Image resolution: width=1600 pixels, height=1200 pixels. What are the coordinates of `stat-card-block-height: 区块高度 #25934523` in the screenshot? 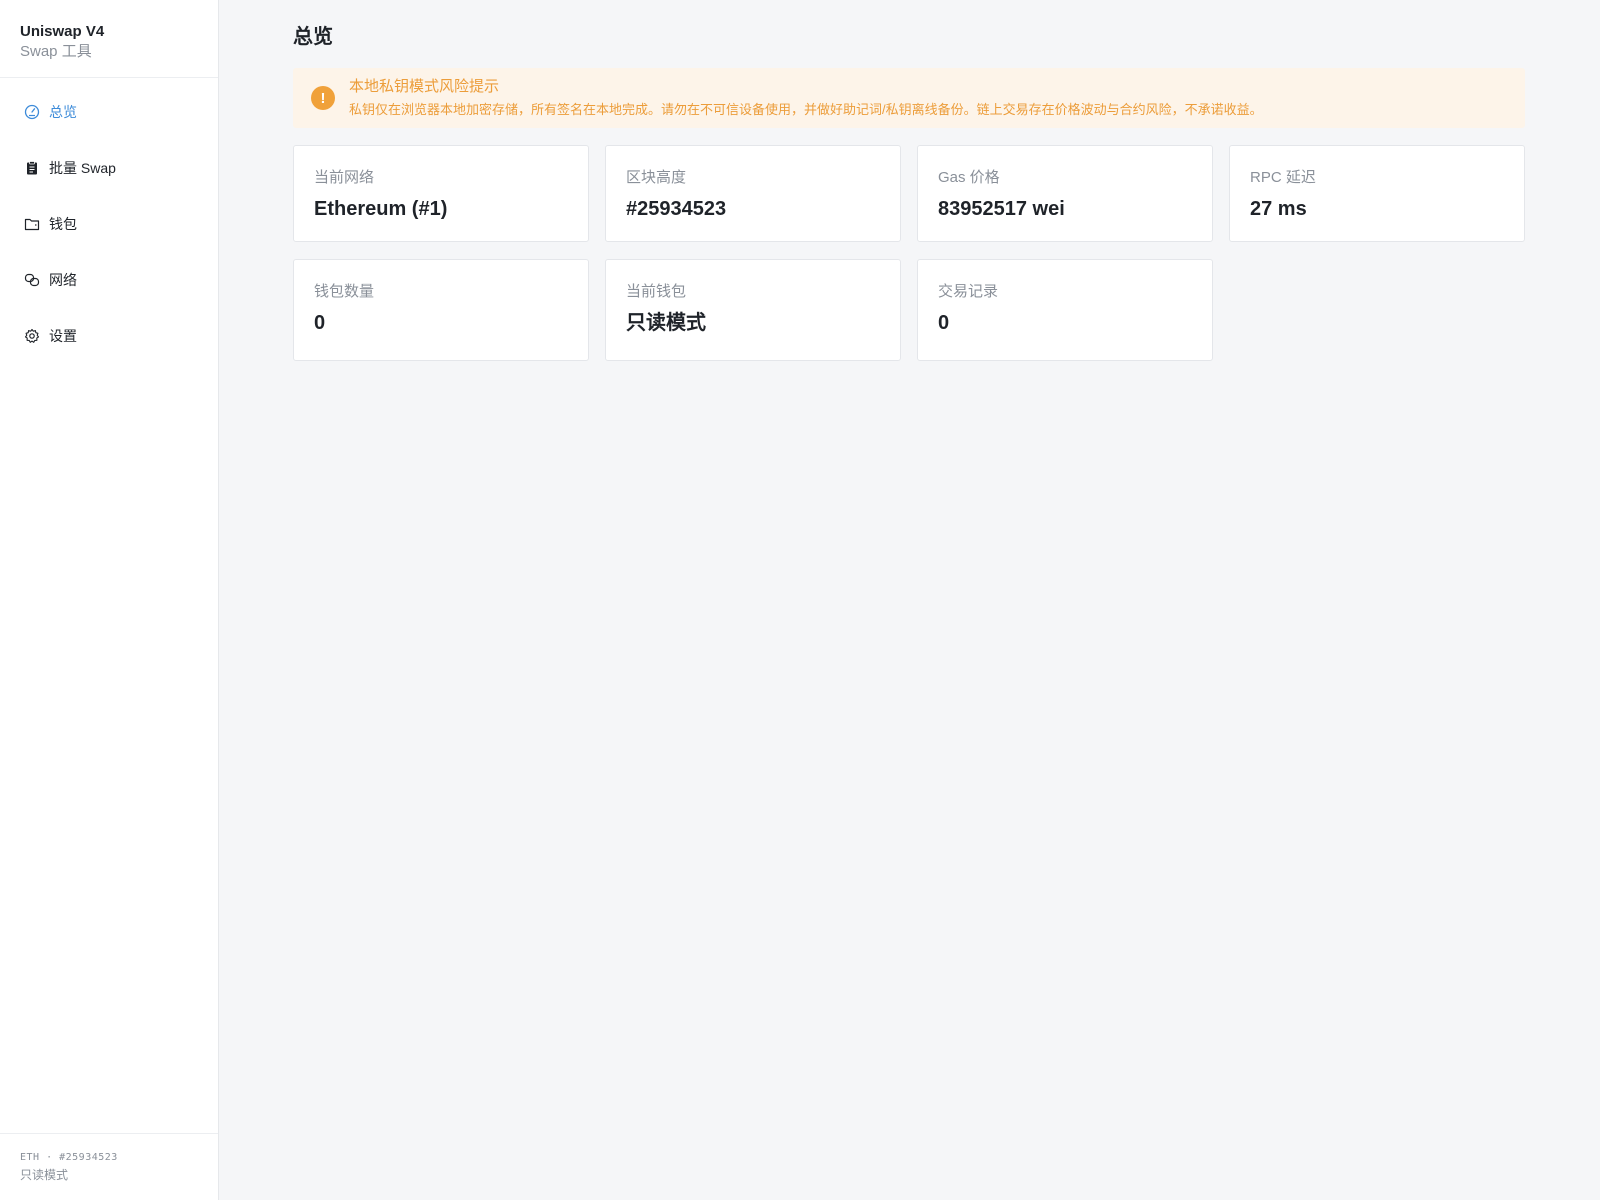 It's located at (753, 193).